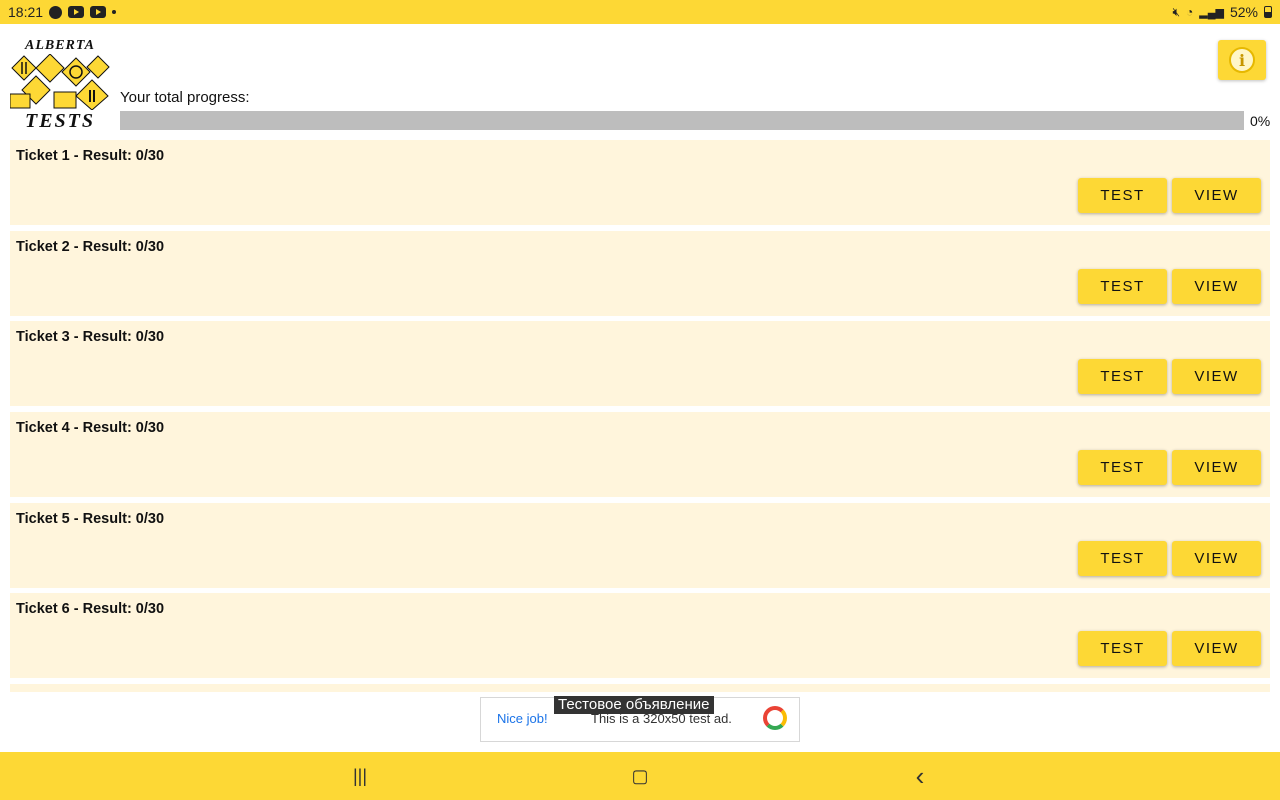 This screenshot has height=800, width=1280. I want to click on ticket-title: Ticket 2 - Result: 0/30, so click(90, 246).